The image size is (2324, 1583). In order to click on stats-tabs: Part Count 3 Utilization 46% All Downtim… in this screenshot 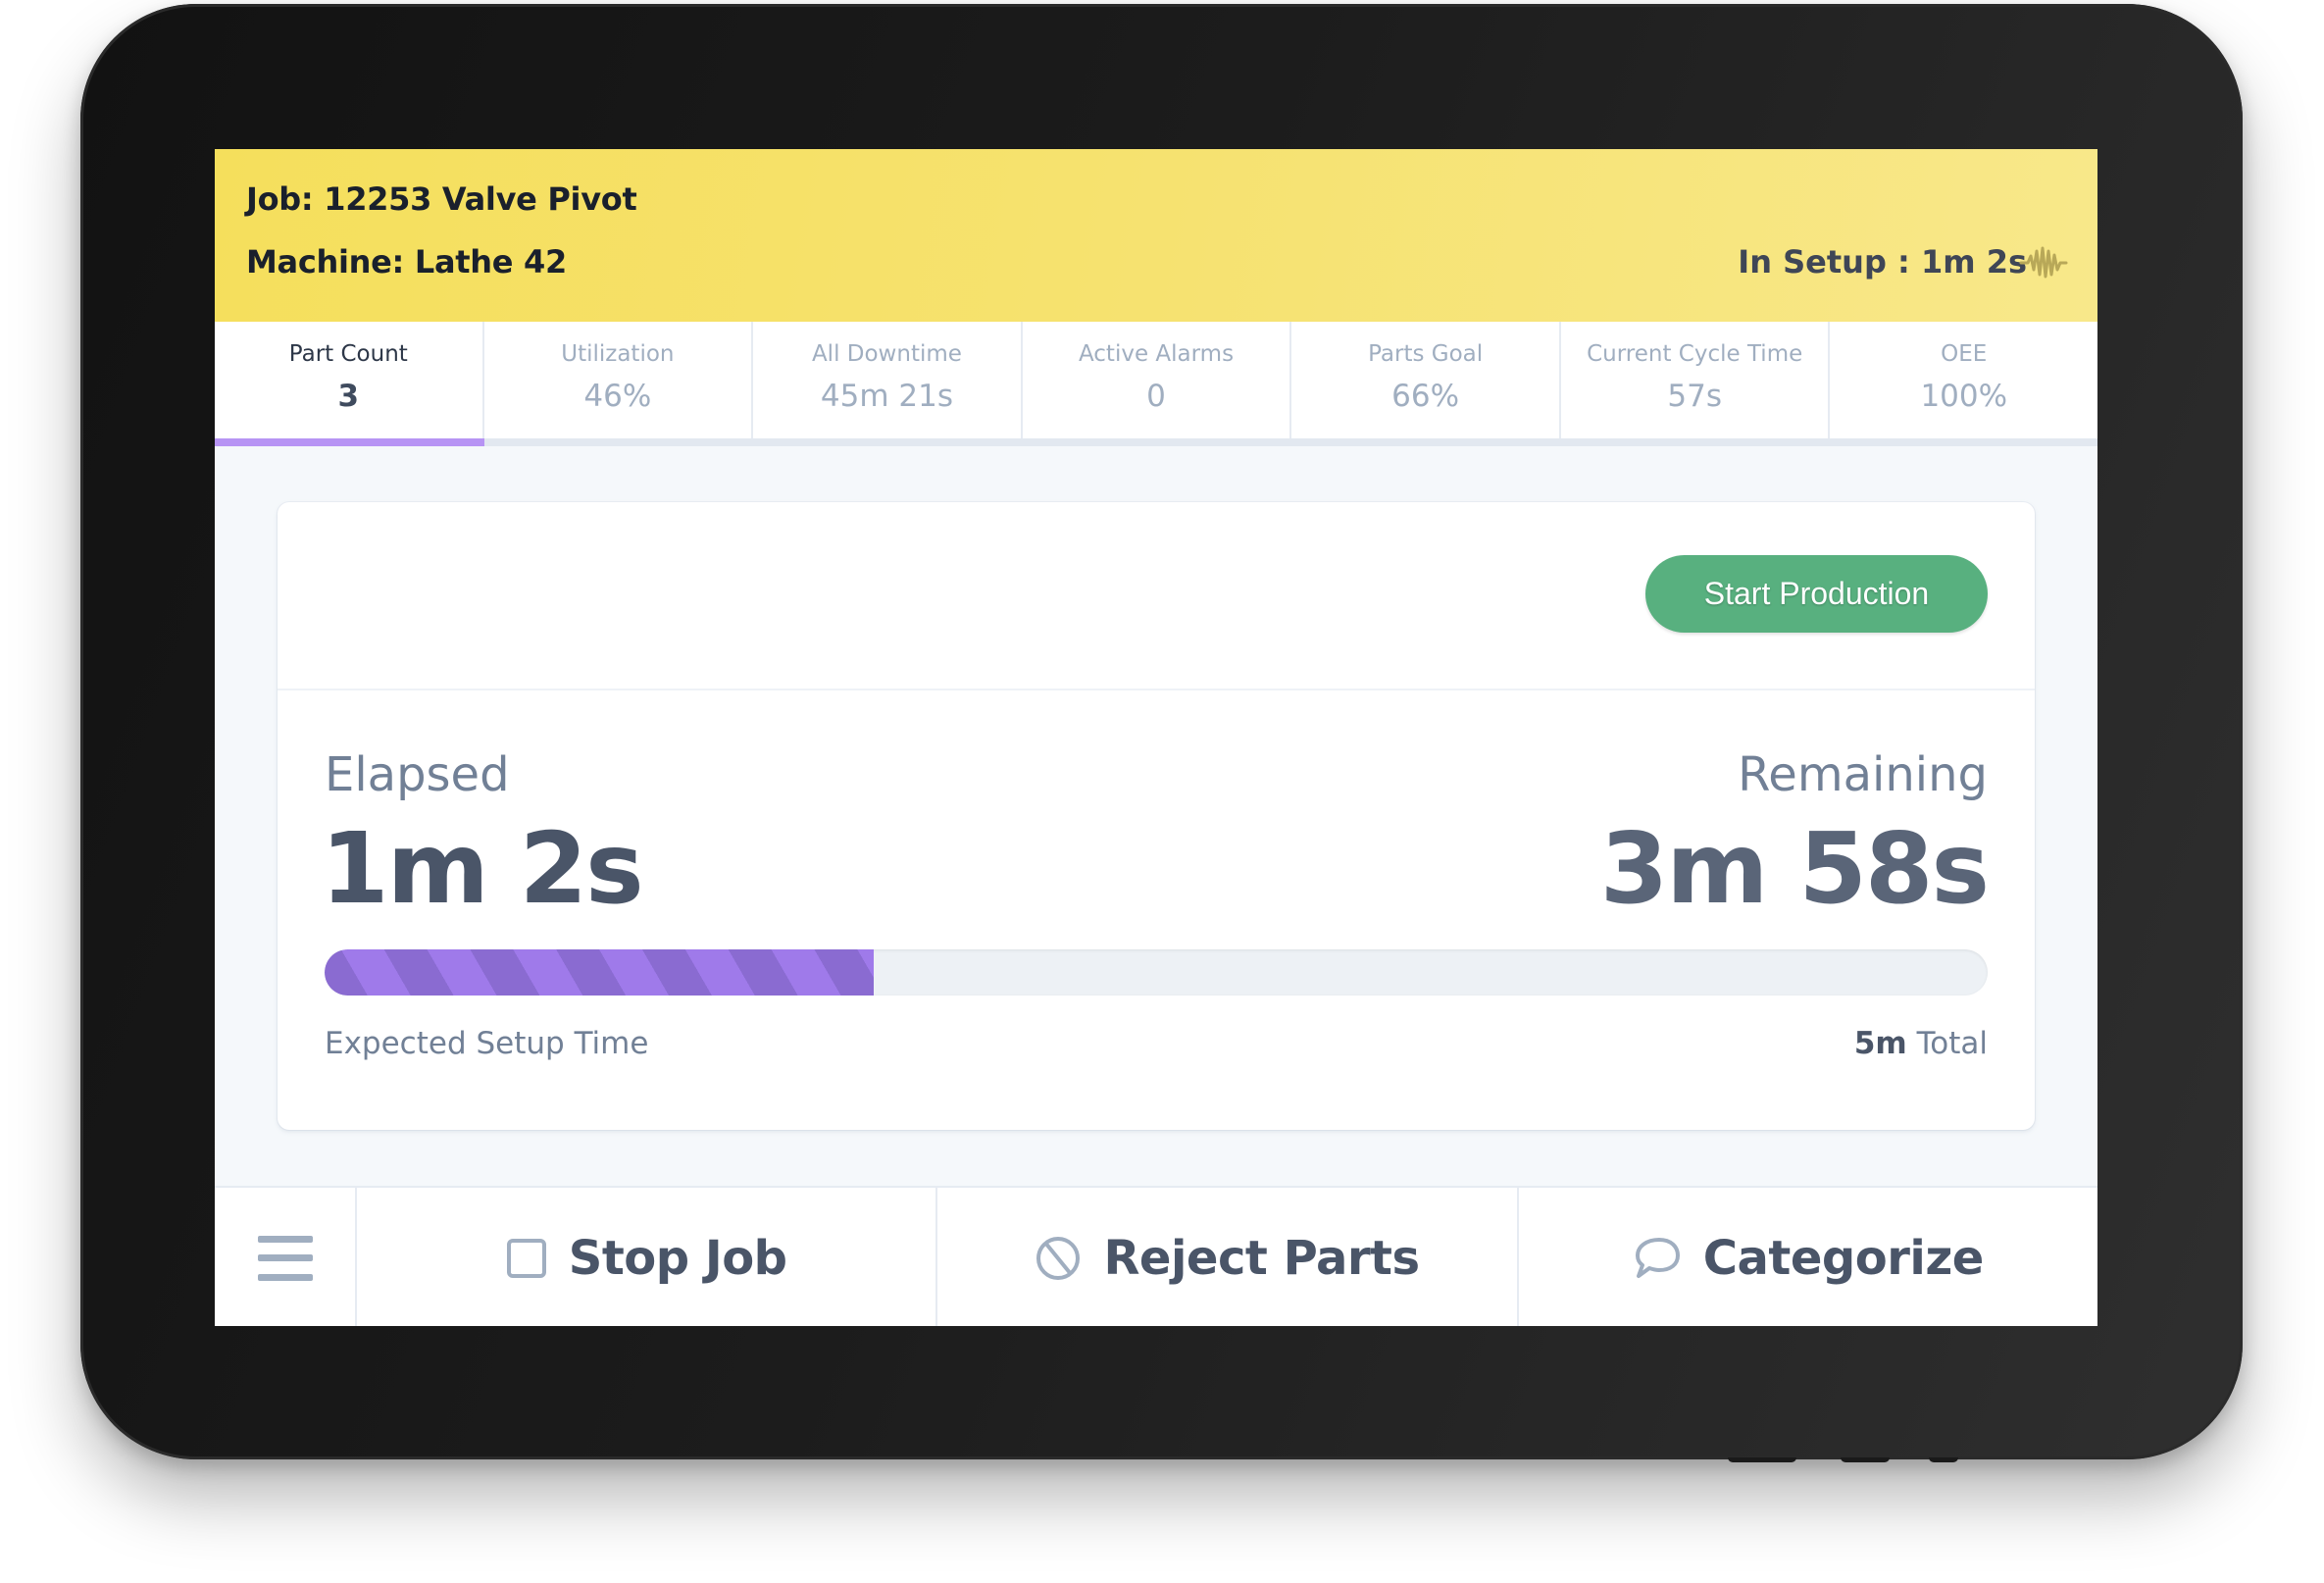, I will do `click(1156, 384)`.